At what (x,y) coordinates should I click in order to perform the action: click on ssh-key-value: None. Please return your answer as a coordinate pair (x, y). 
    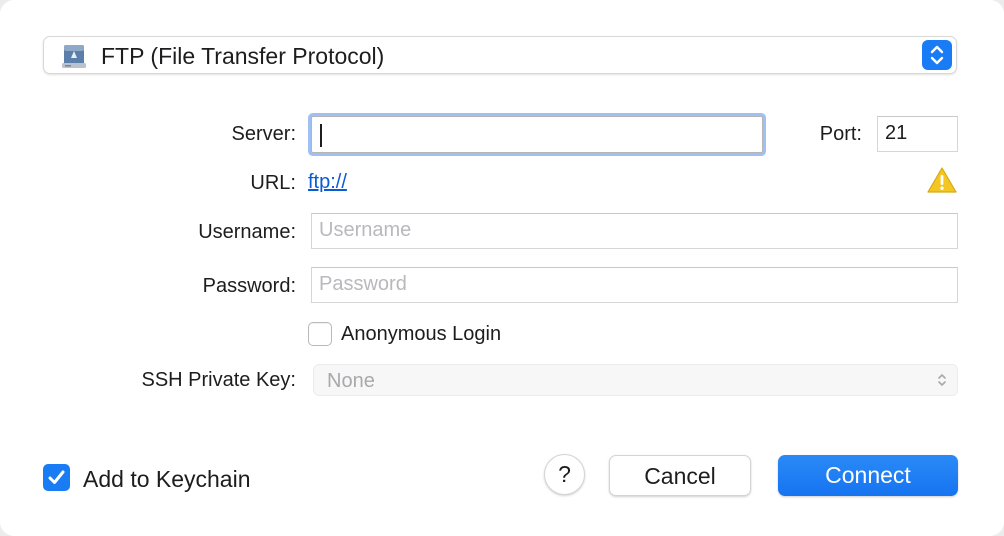
    Looking at the image, I should click on (351, 381).